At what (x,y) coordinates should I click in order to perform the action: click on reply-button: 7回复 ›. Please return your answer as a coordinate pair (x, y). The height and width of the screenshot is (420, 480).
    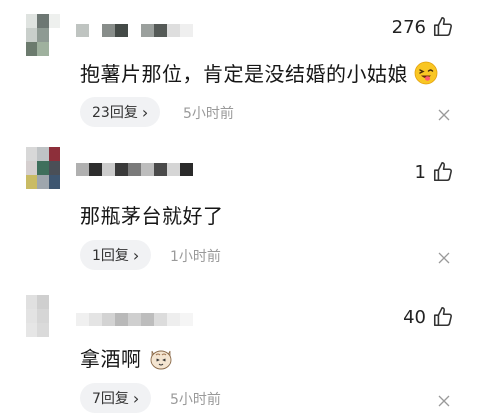
    Looking at the image, I should click on (116, 398).